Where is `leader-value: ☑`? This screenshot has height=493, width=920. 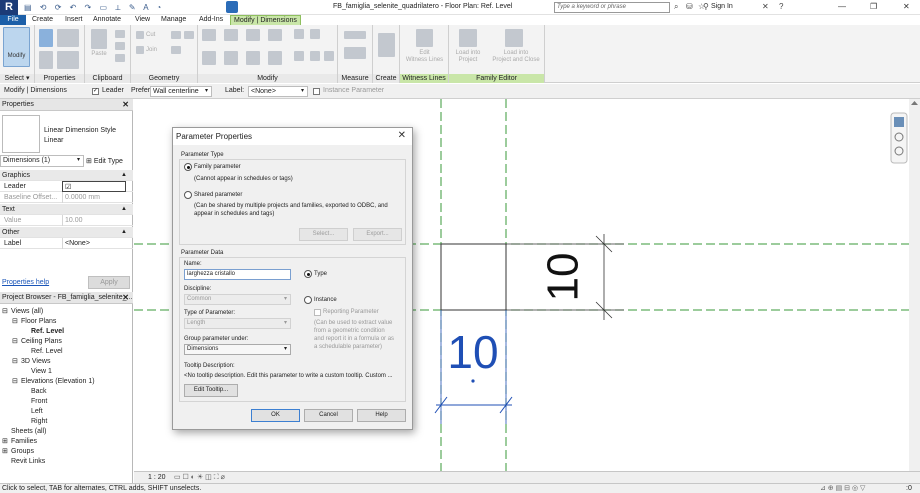
leader-value: ☑ is located at coordinates (94, 186).